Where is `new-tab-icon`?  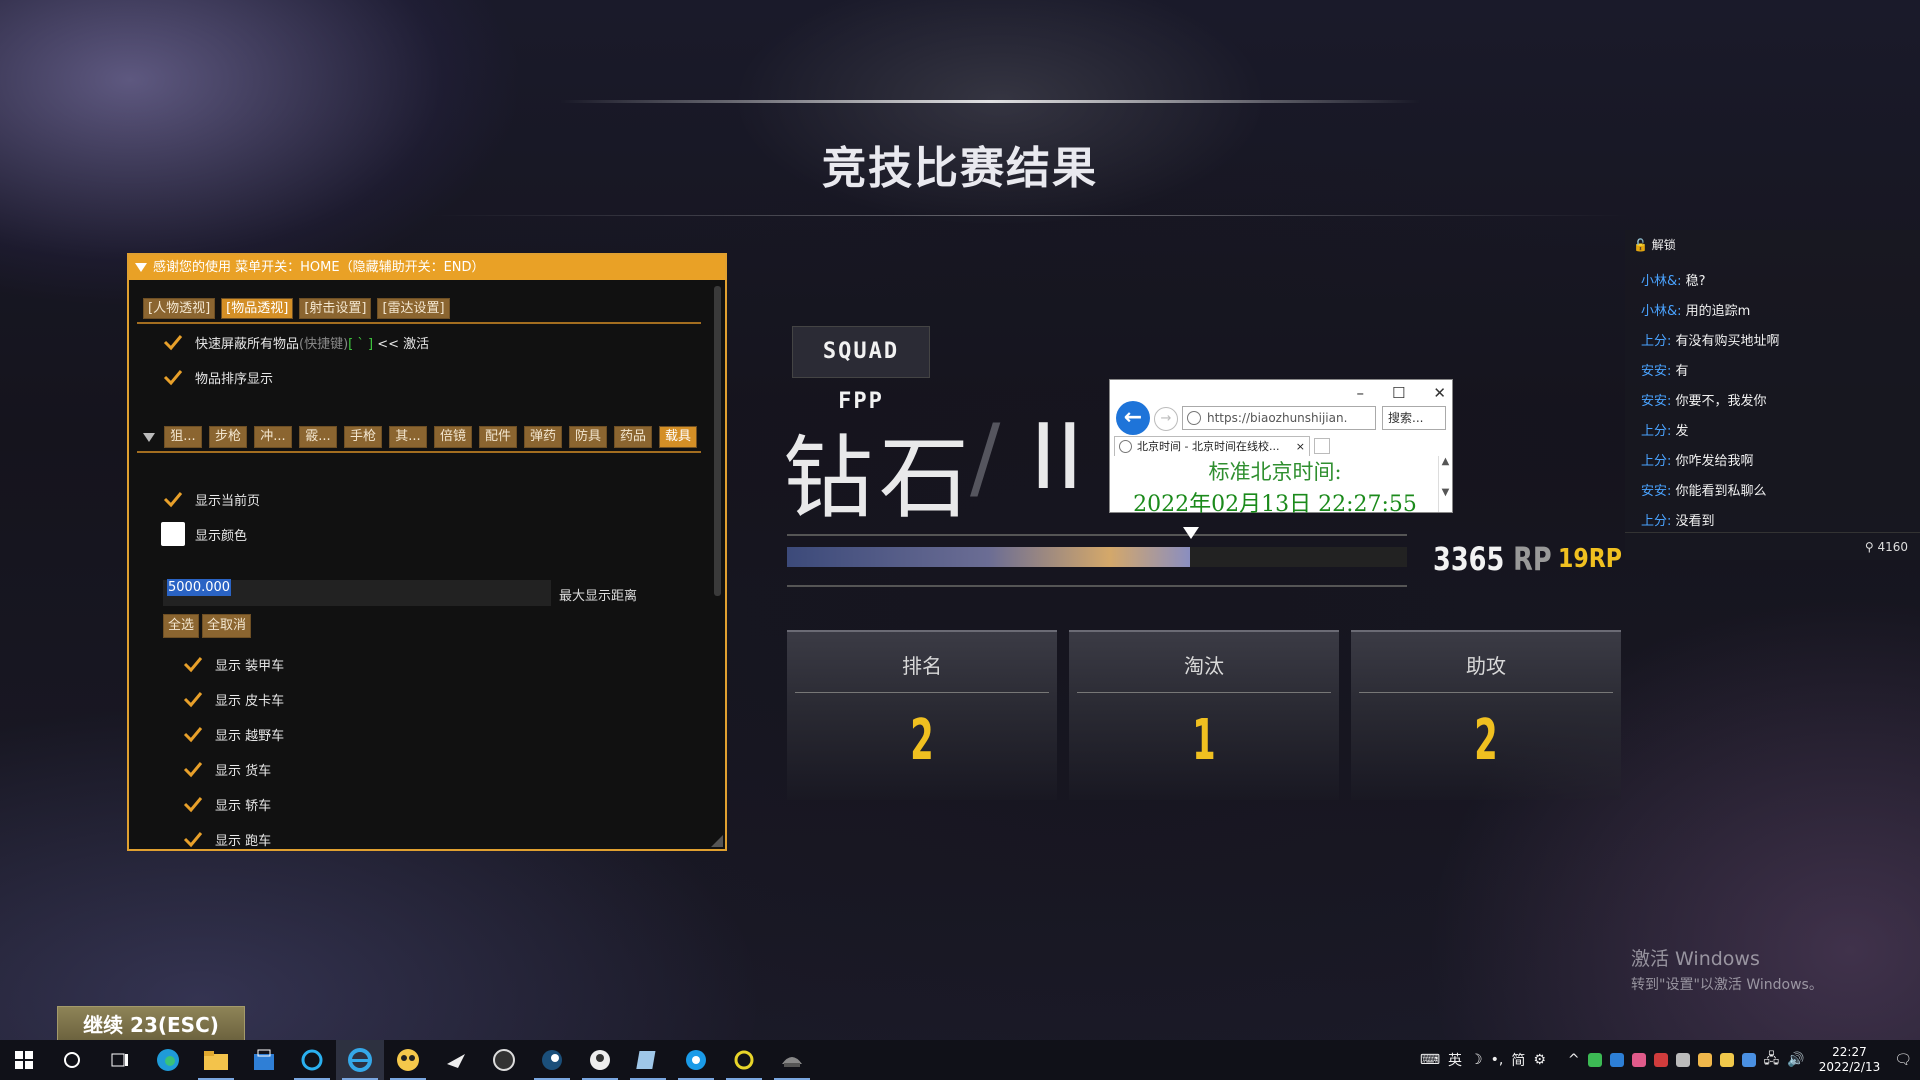
new-tab-icon is located at coordinates (1322, 446).